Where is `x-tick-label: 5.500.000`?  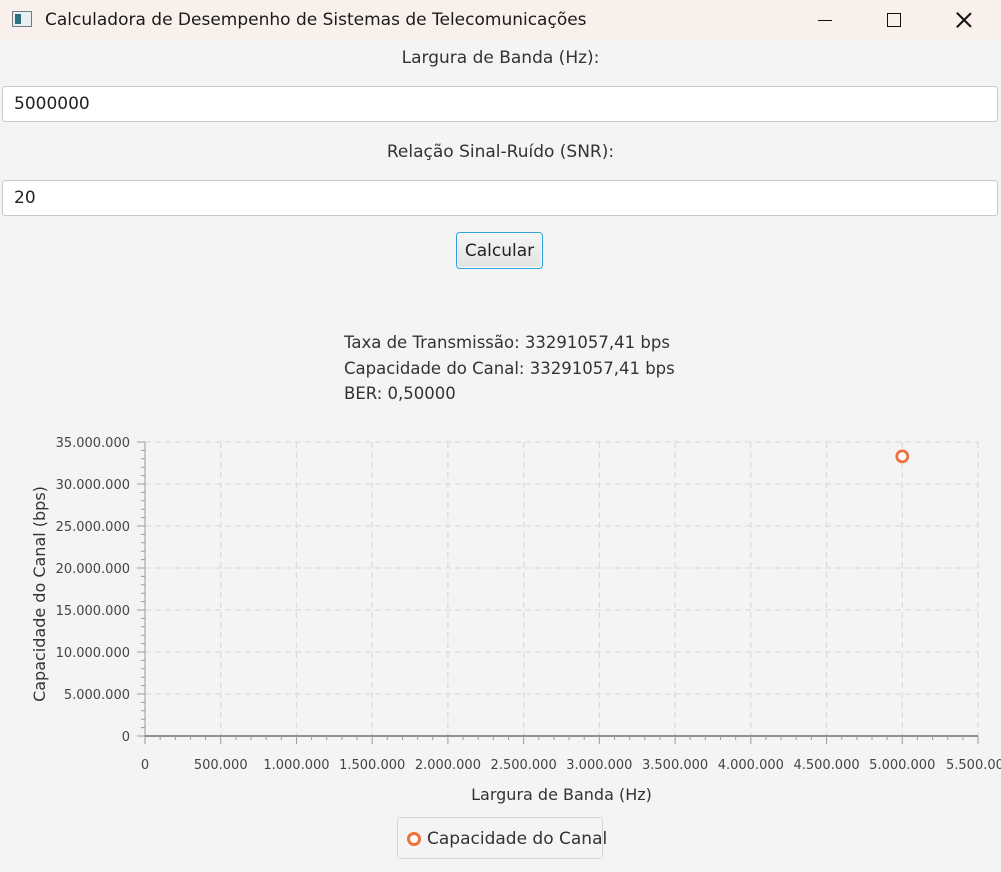
x-tick-label: 5.500.000 is located at coordinates (973, 765).